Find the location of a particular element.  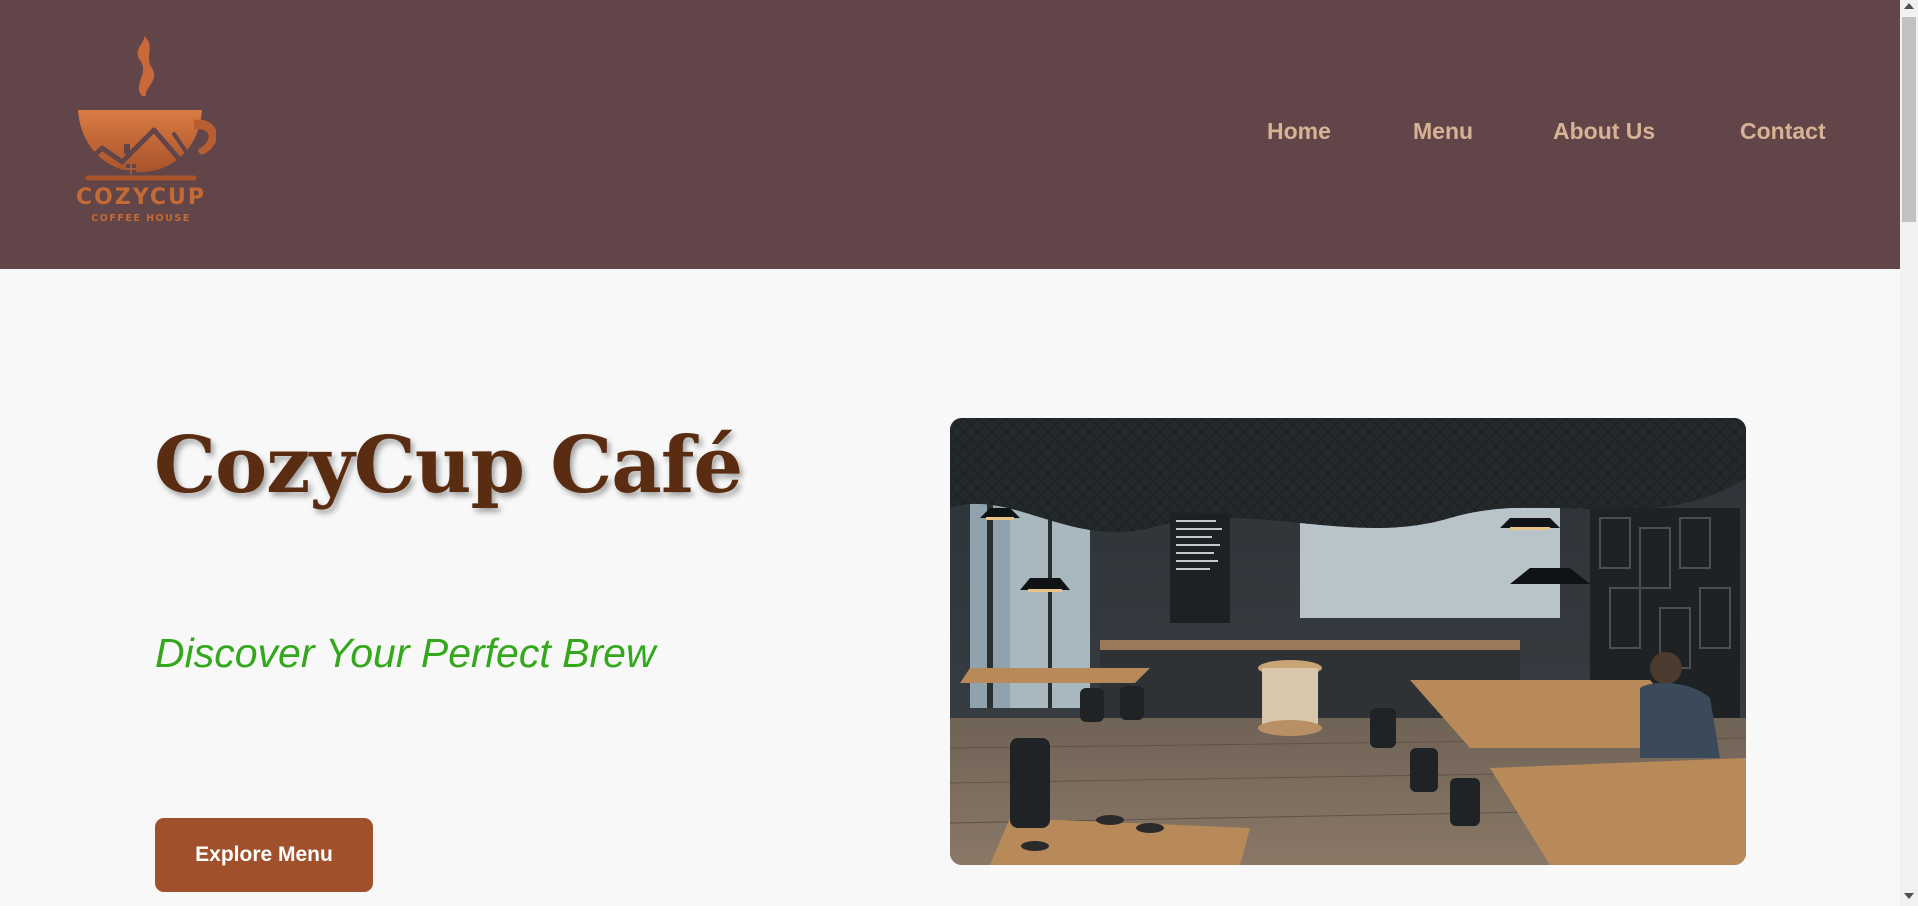

main-nav: Home Menu About Us Contact is located at coordinates (950, 135).